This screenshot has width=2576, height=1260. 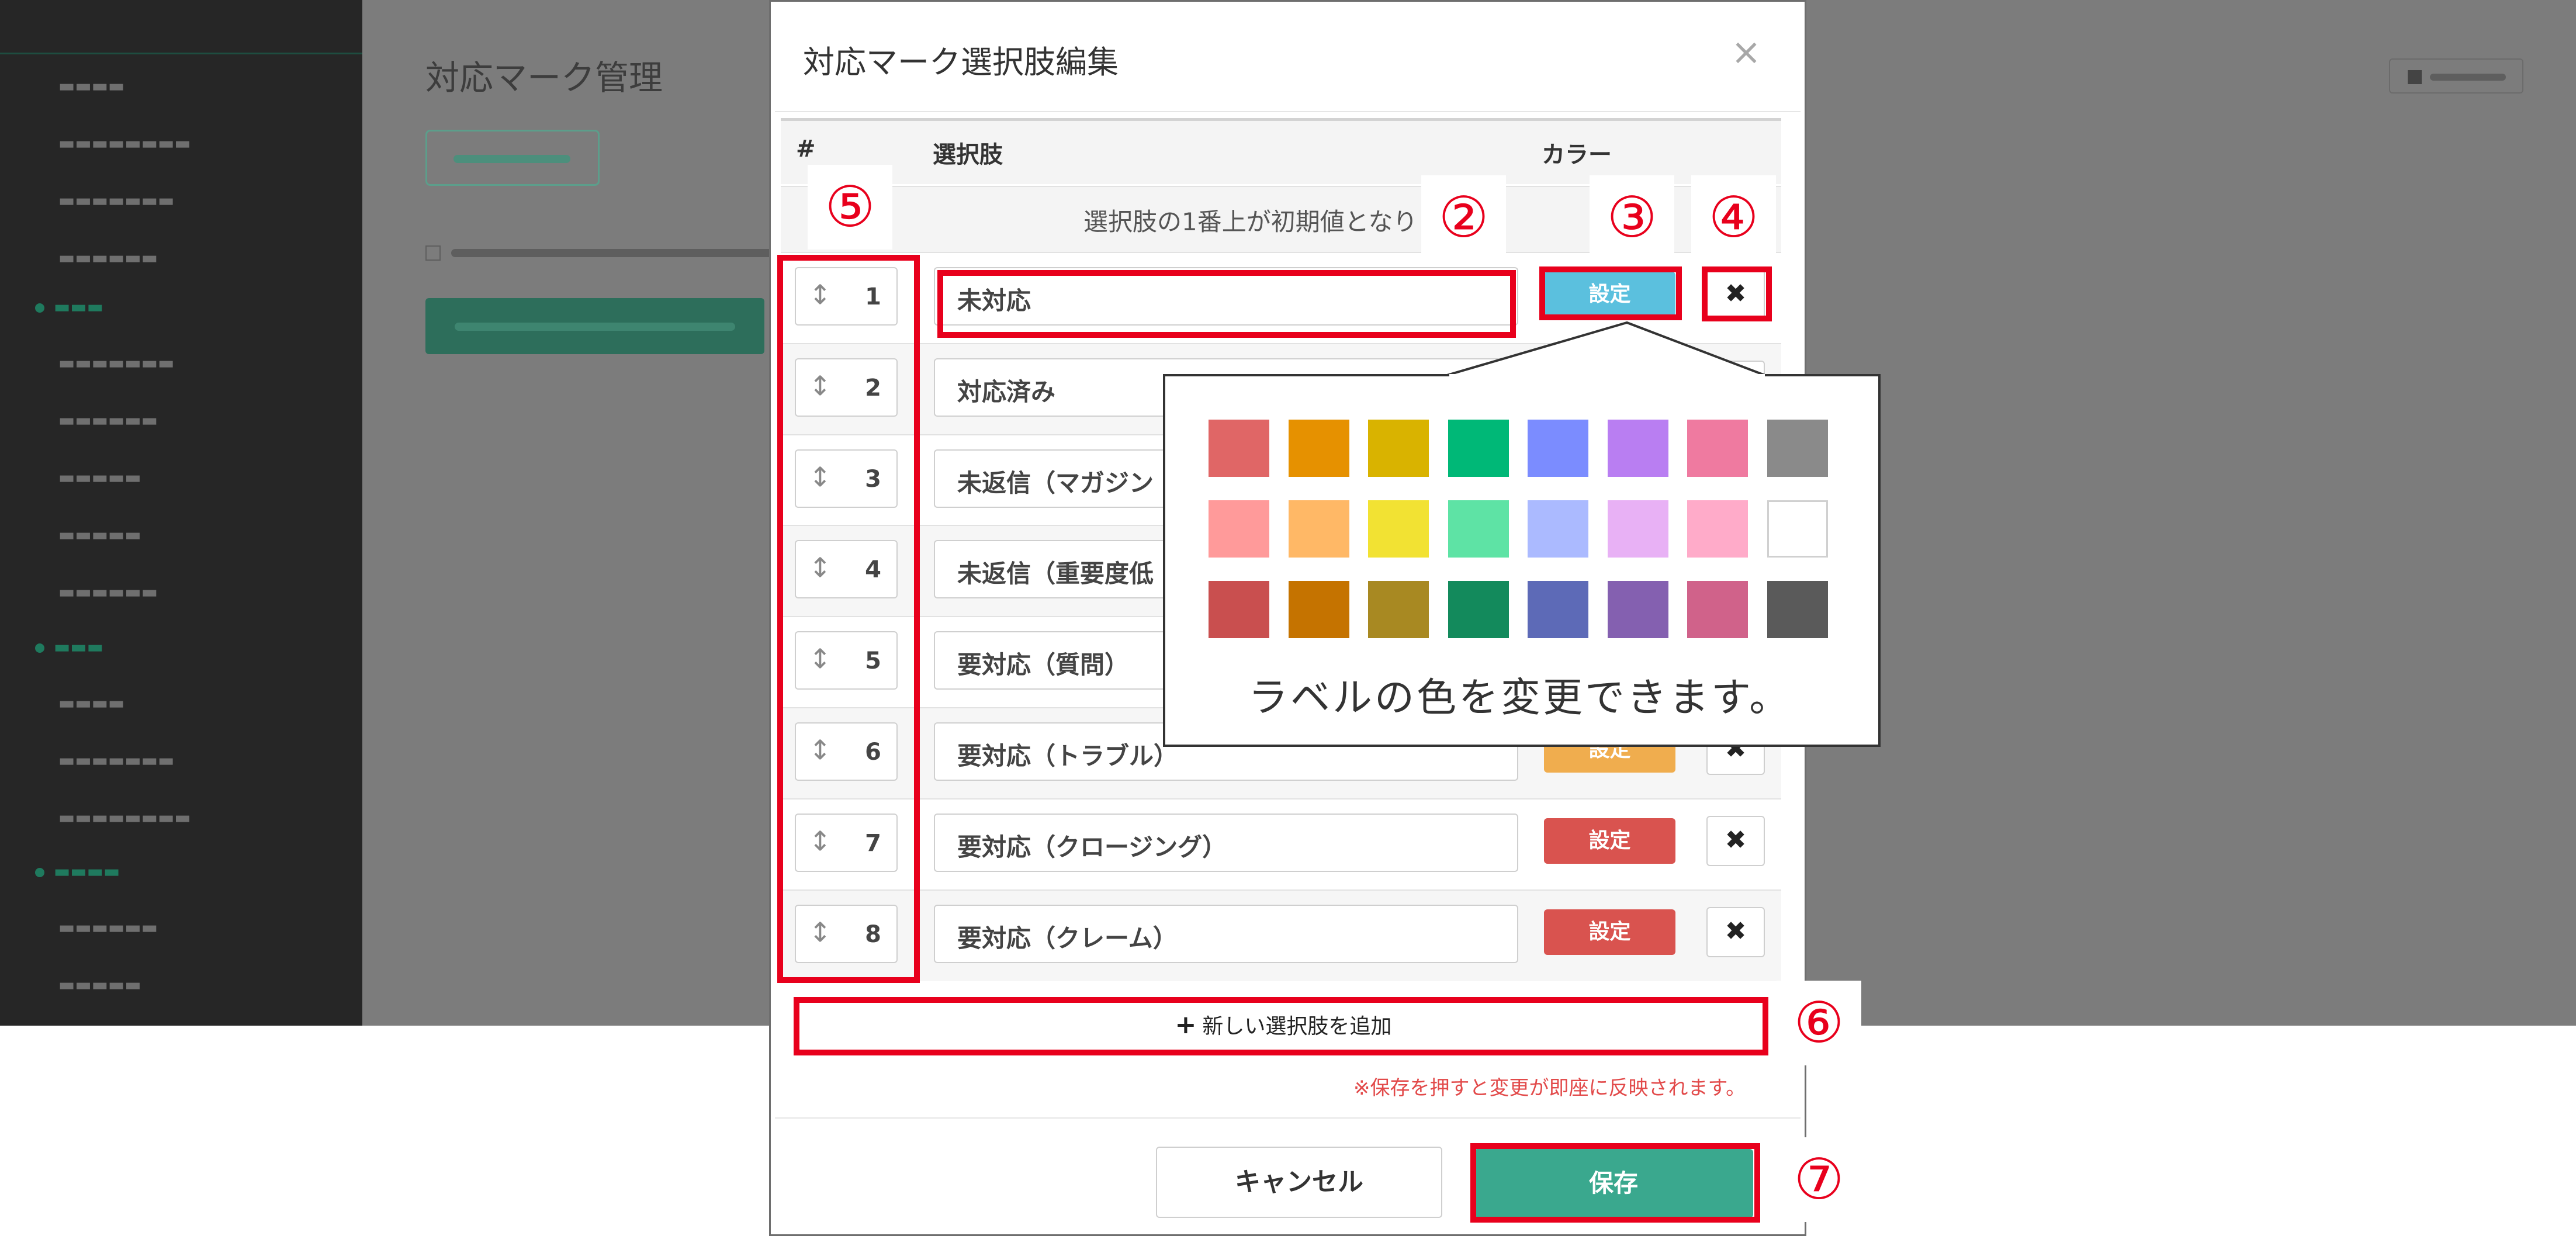 I want to click on plus-icon: +, so click(x=1186, y=1025).